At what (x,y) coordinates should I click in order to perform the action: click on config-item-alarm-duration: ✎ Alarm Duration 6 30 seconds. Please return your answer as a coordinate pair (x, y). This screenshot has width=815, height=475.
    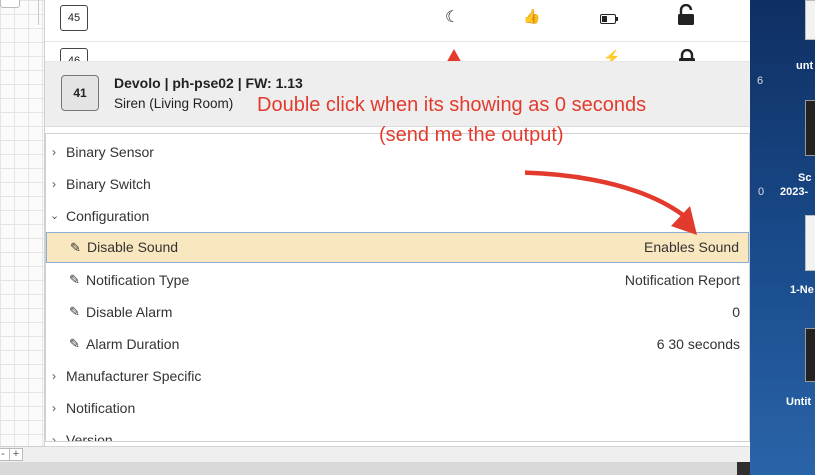
    Looking at the image, I should click on (397, 344).